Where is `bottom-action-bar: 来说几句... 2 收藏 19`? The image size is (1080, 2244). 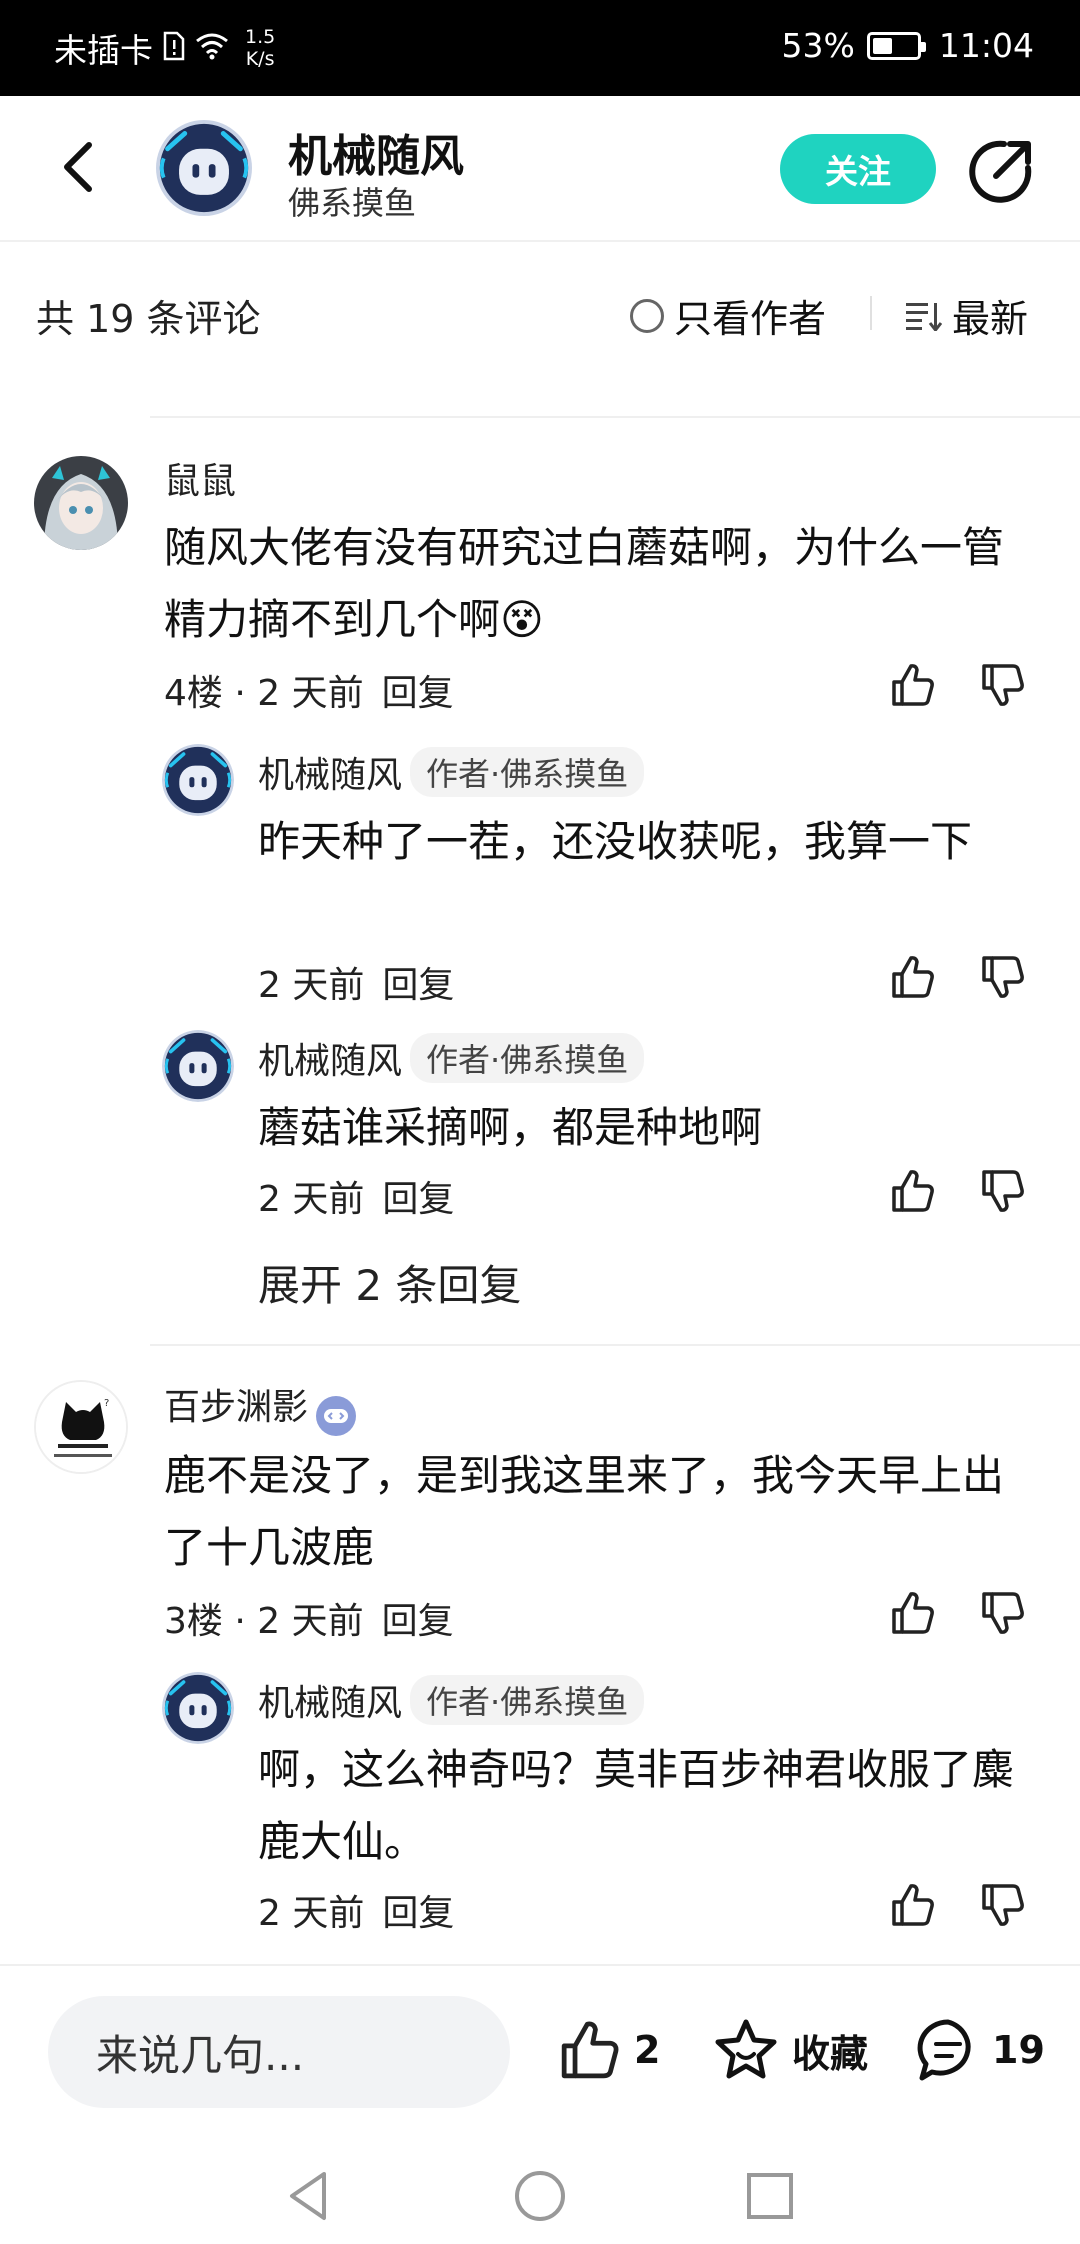
bottom-action-bar: 来说几句... 2 收藏 19 is located at coordinates (540, 2054).